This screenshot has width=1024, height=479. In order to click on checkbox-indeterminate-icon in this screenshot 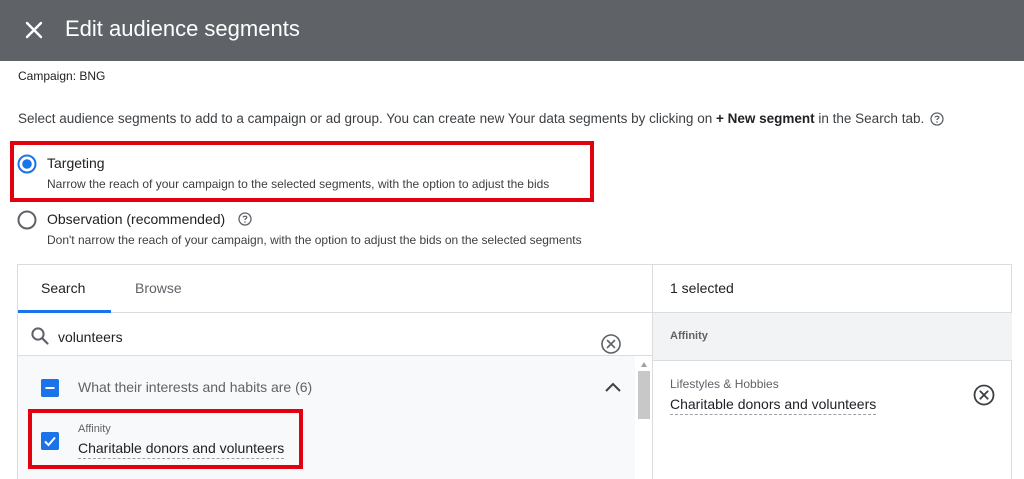, I will do `click(50, 388)`.